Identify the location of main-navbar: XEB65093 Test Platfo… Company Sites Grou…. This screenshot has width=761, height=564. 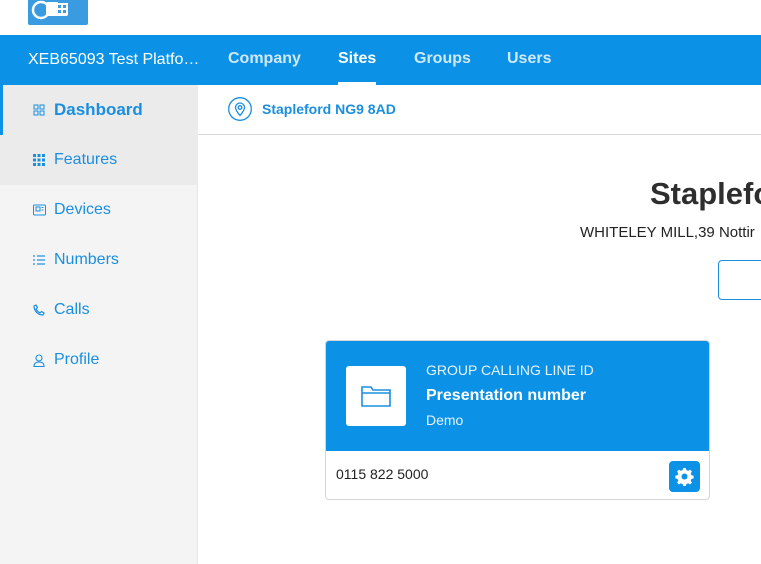
(380, 60).